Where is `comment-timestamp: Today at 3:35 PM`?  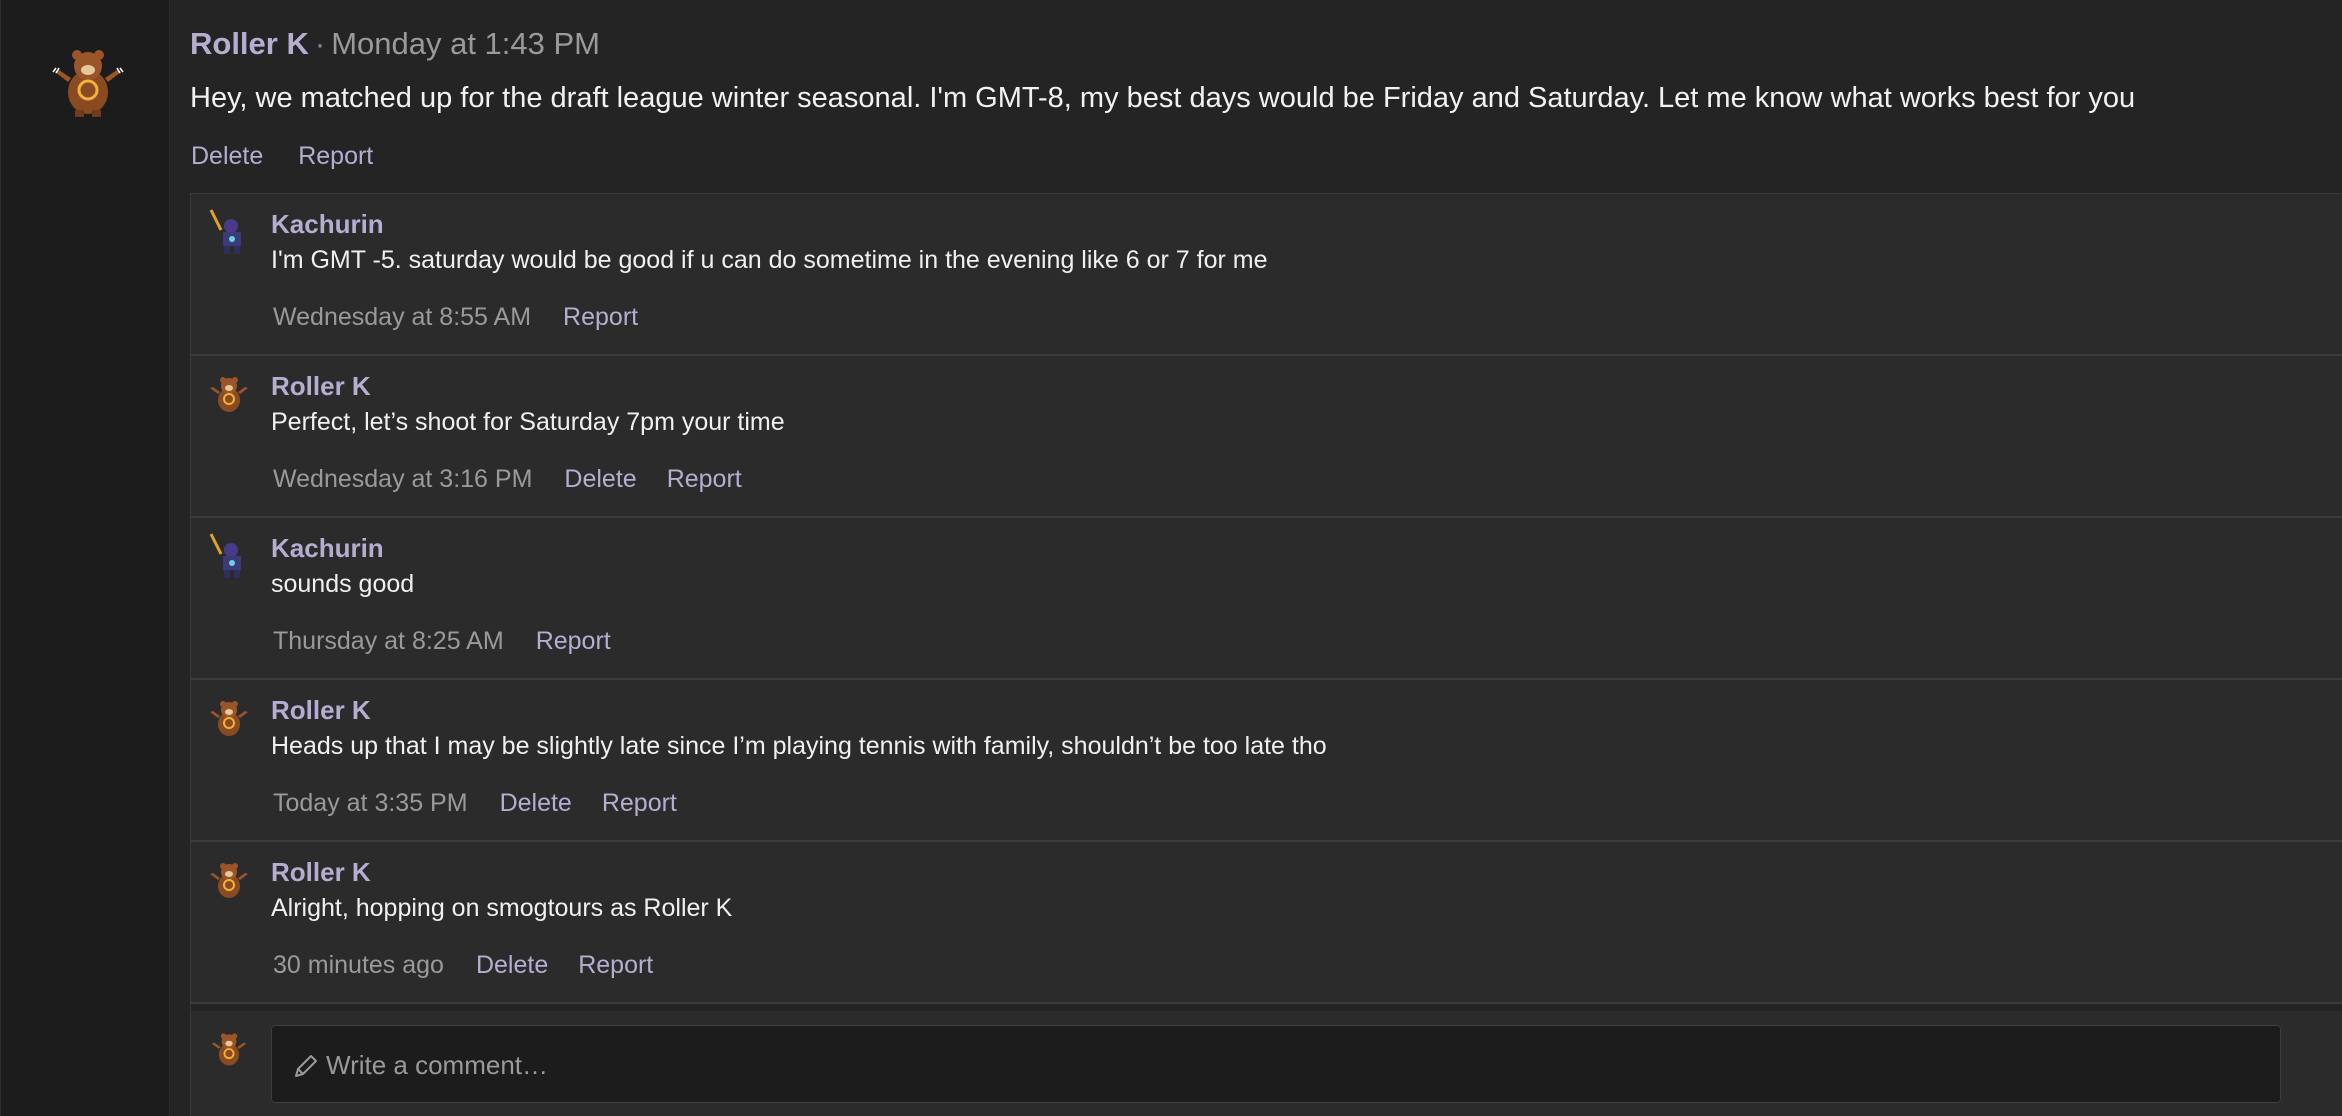 comment-timestamp: Today at 3:35 PM is located at coordinates (370, 803).